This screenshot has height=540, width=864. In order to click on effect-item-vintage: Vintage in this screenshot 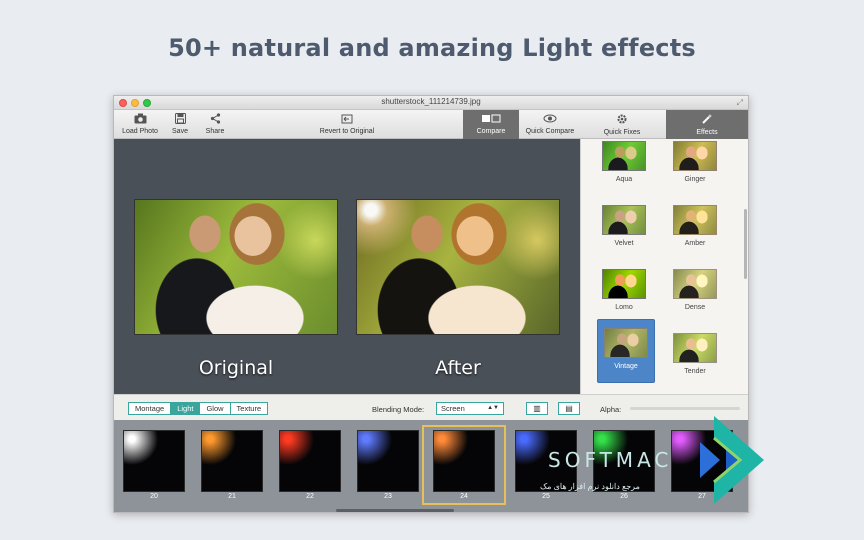, I will do `click(626, 351)`.